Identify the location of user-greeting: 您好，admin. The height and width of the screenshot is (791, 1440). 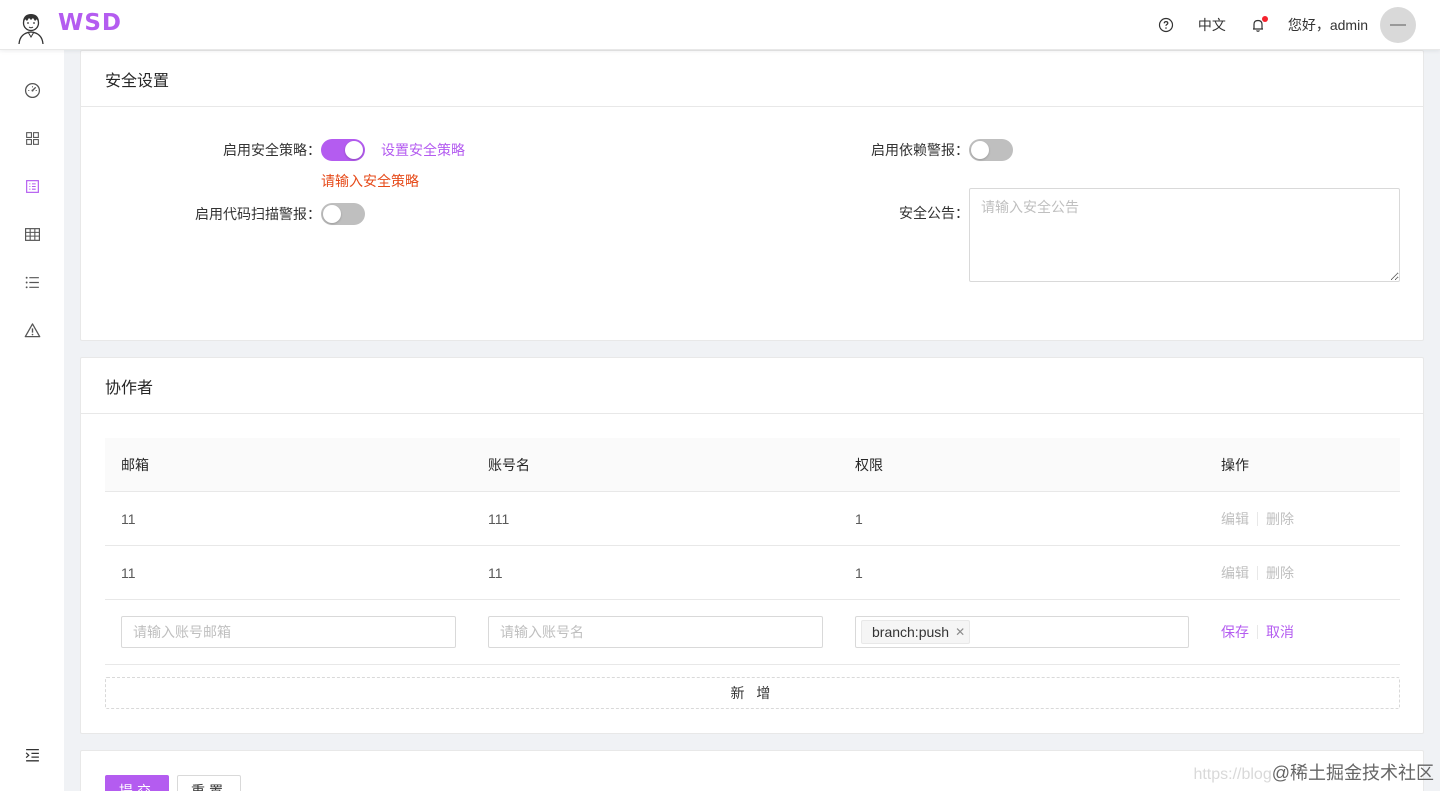
(1328, 25).